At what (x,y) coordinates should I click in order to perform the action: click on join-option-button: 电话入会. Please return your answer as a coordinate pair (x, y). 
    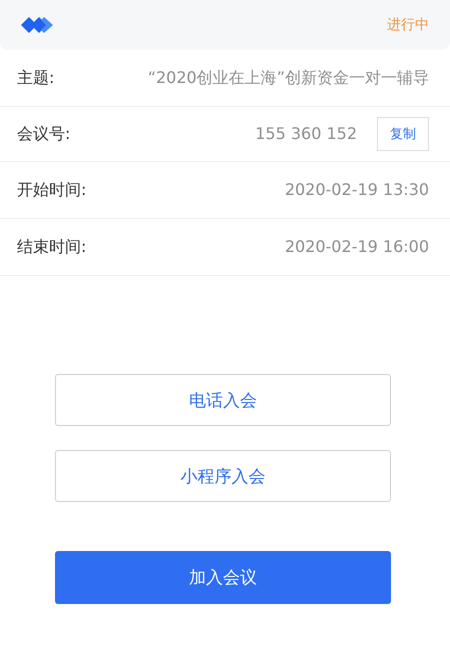
    Looking at the image, I should click on (223, 400).